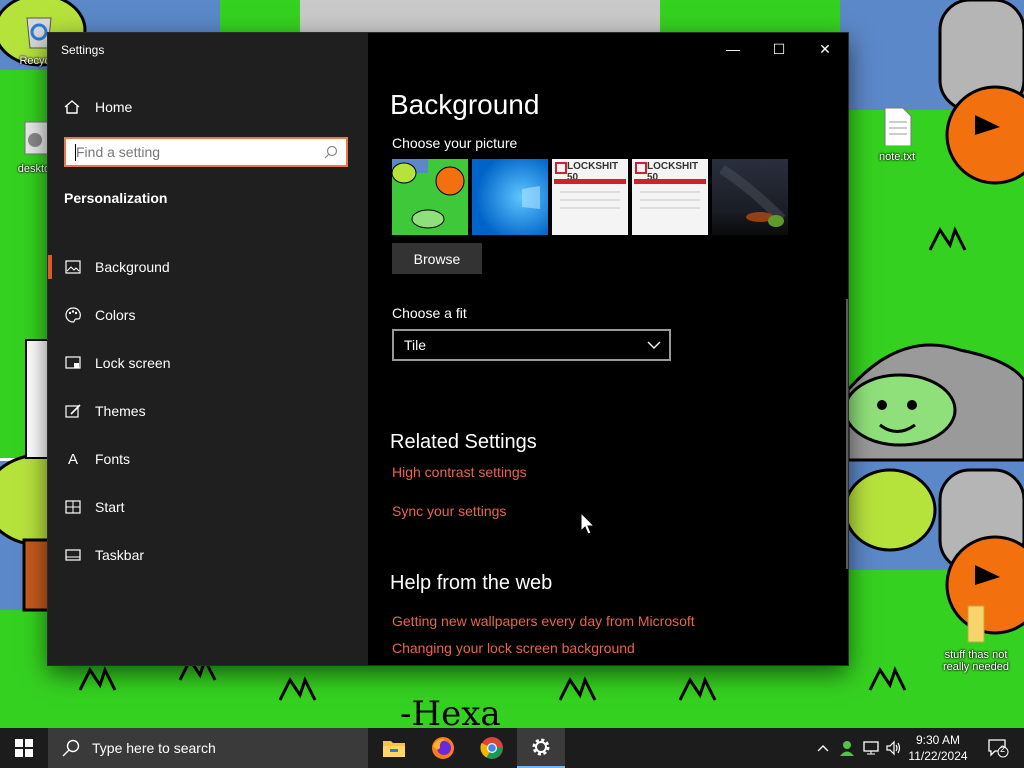 The width and height of the screenshot is (1024, 768). I want to click on find-setting-input, so click(196, 152).